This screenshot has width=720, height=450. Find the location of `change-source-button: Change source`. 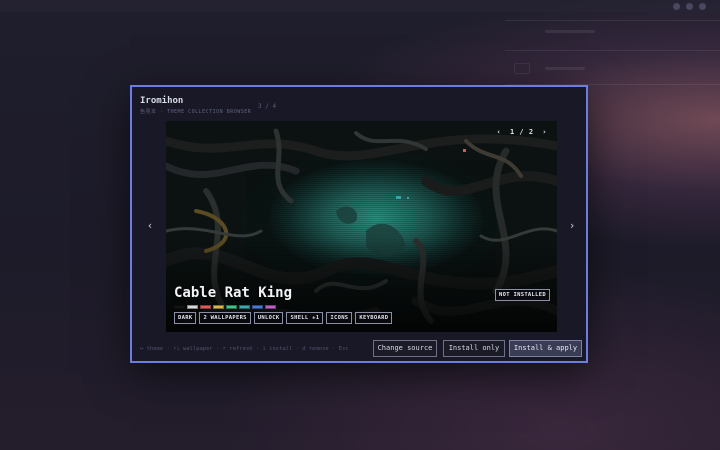

change-source-button: Change source is located at coordinates (405, 348).